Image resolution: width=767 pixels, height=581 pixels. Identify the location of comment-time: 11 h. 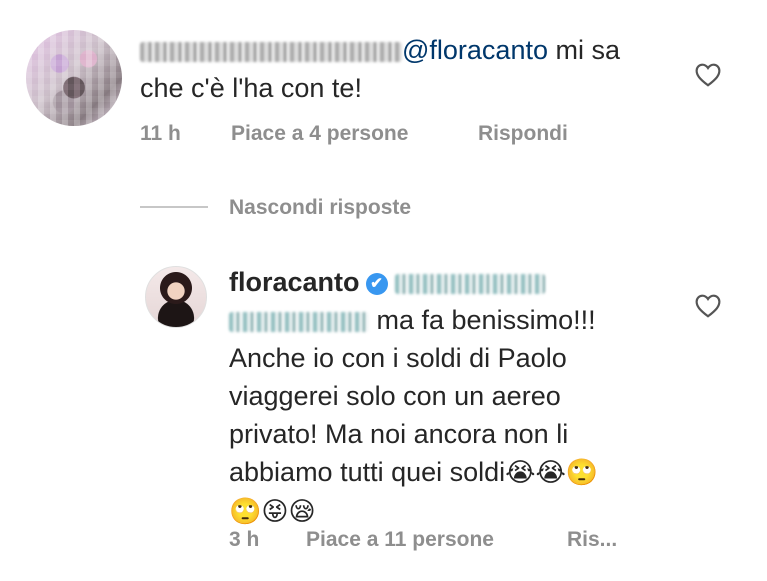
(160, 133).